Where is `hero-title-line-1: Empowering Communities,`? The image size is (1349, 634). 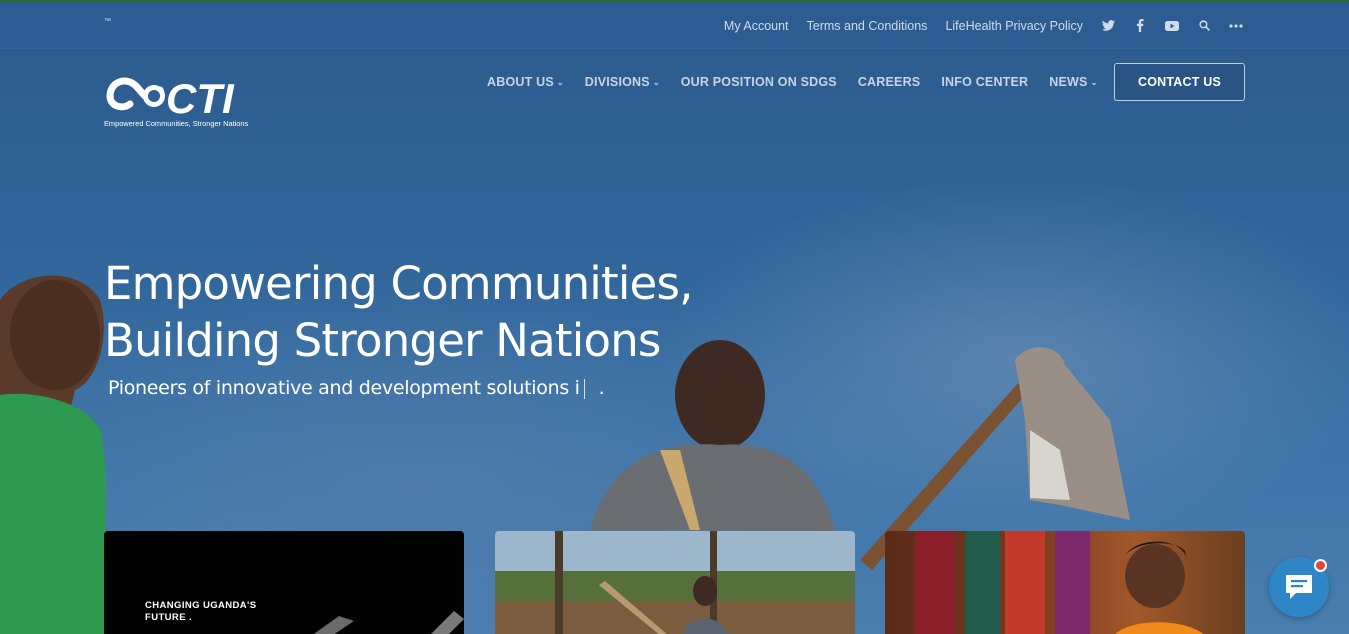 hero-title-line-1: Empowering Communities, is located at coordinates (398, 283).